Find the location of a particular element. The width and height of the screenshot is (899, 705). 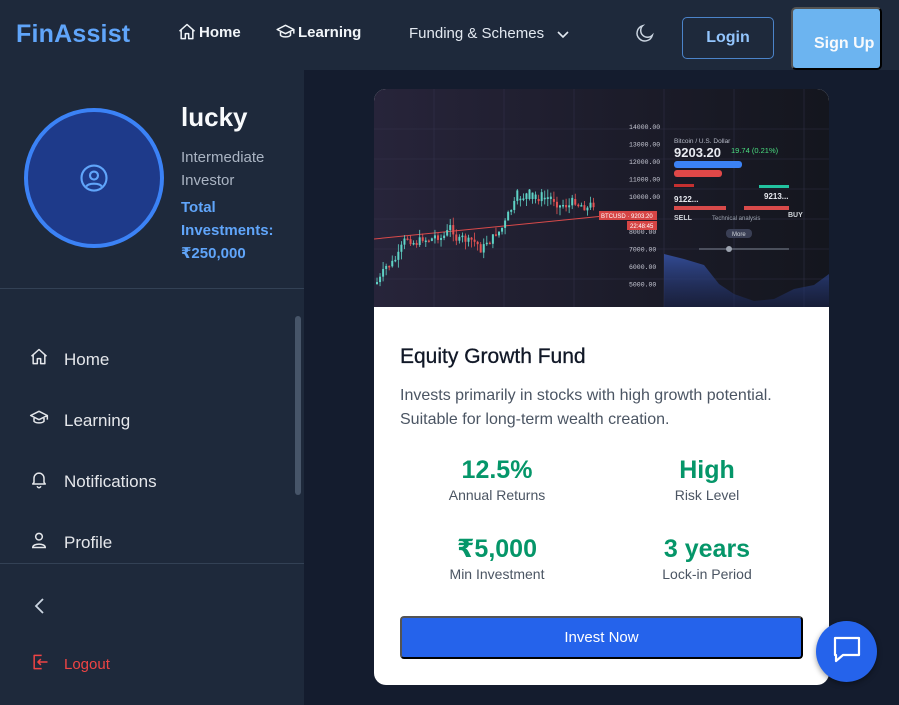

bell-icon is located at coordinates (39, 481).